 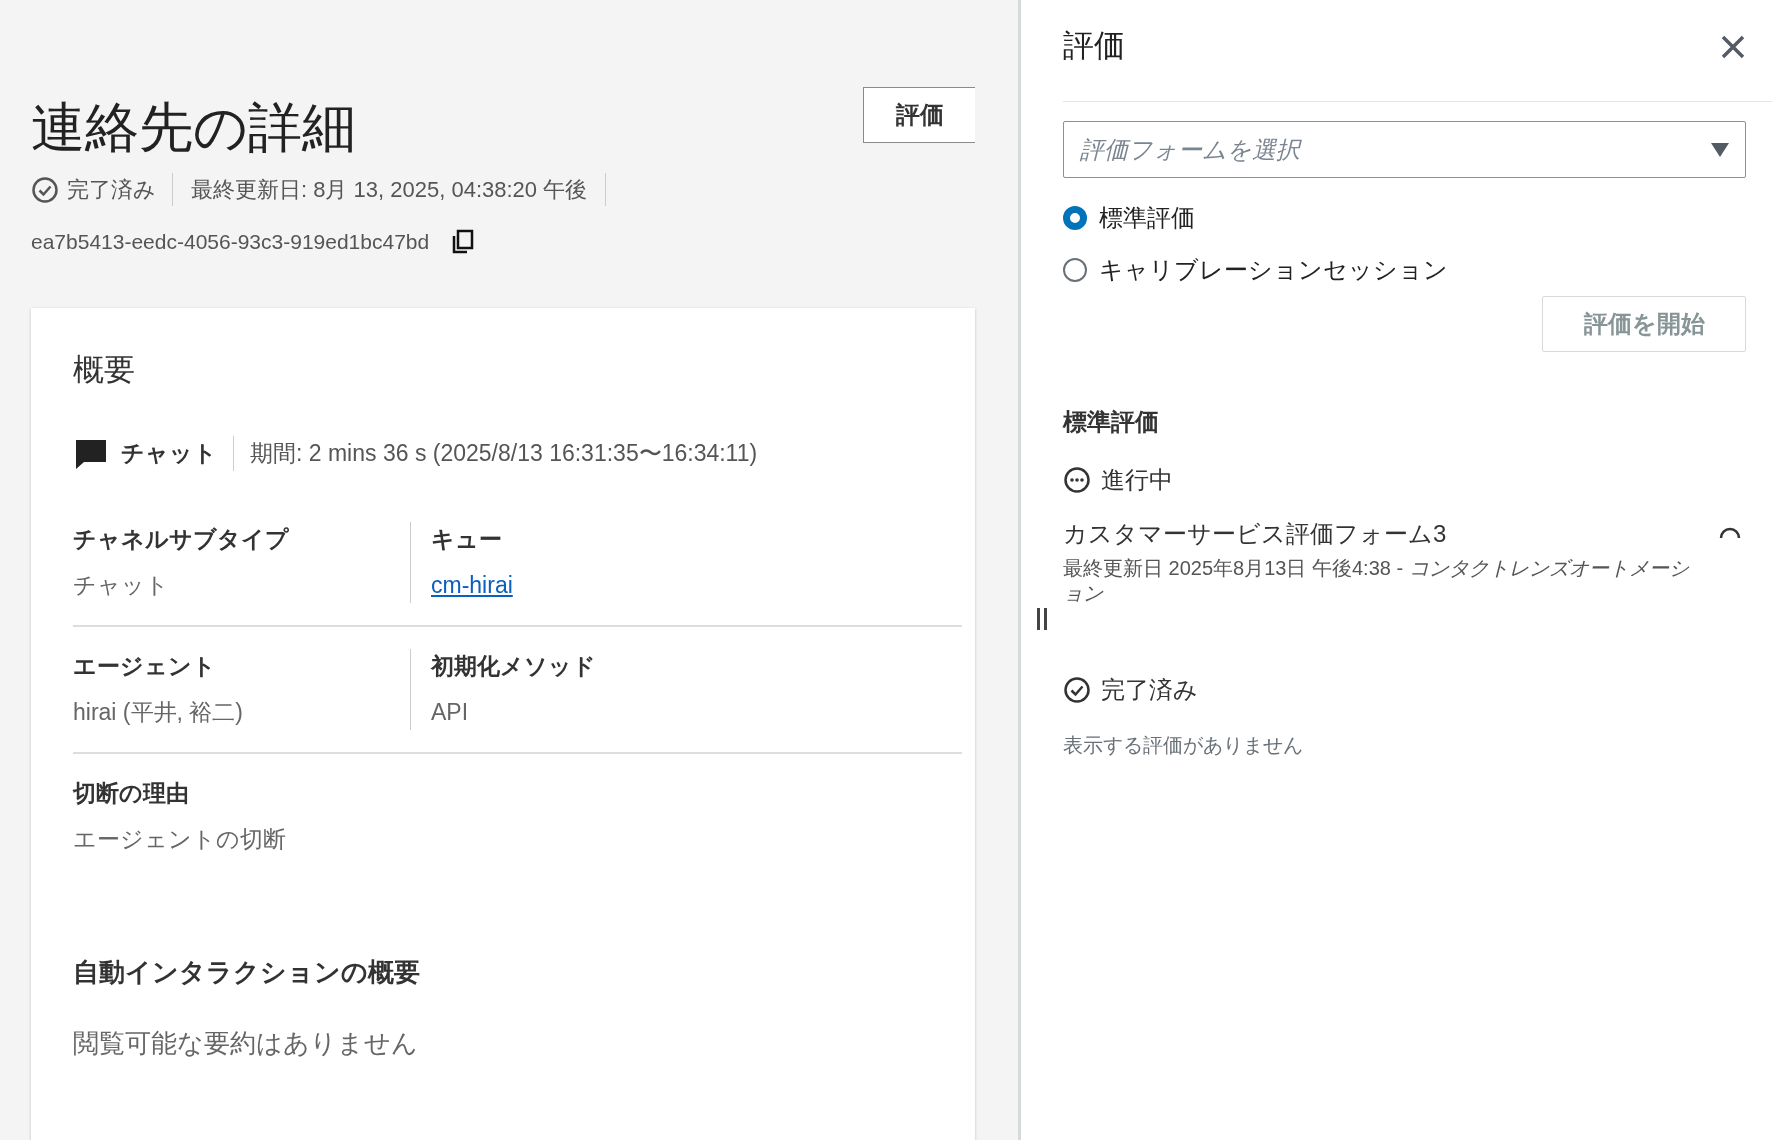 I want to click on duration-text: 期間: 2 mins 36 s (2025/8/13 16:31:35〜16:34:11), so click(x=504, y=454).